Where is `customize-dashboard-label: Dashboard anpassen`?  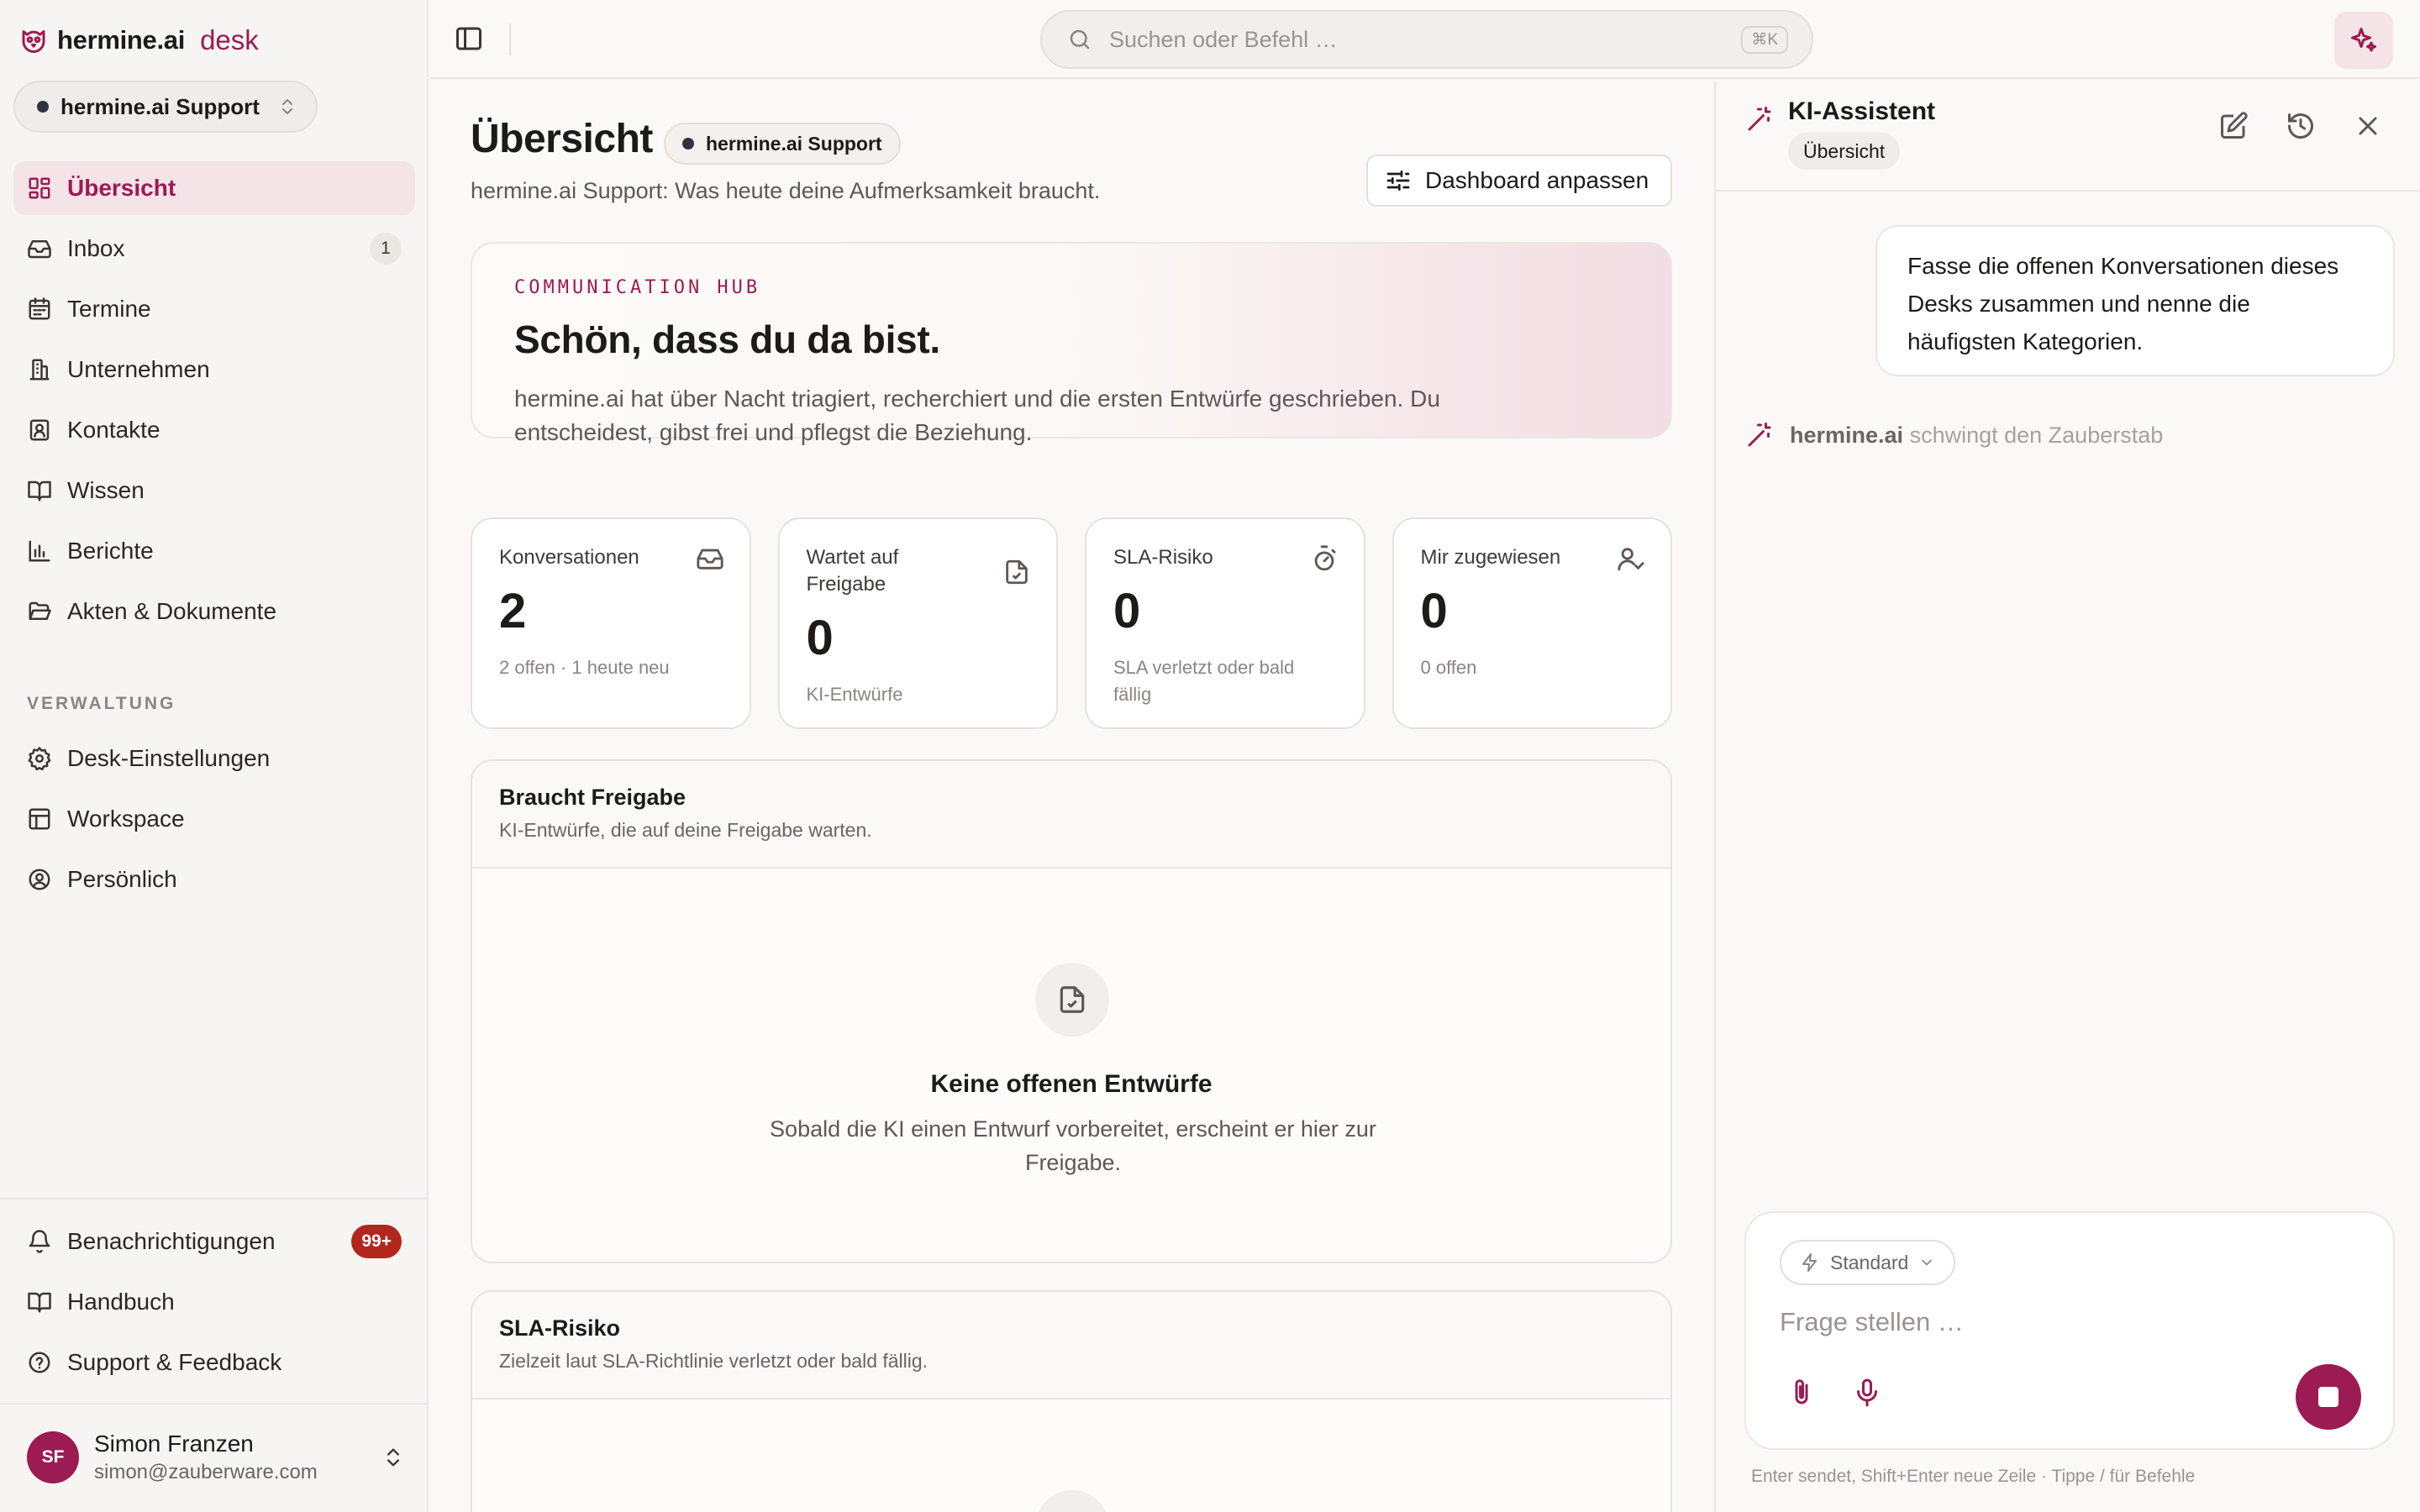 customize-dashboard-label: Dashboard anpassen is located at coordinates (1537, 180).